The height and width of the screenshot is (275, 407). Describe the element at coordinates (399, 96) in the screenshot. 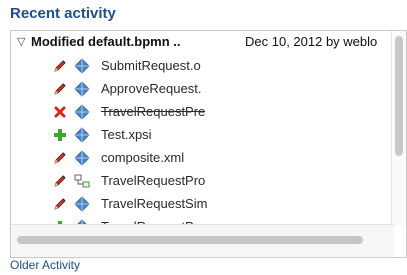

I see `vertical-scroll-thumb` at that location.